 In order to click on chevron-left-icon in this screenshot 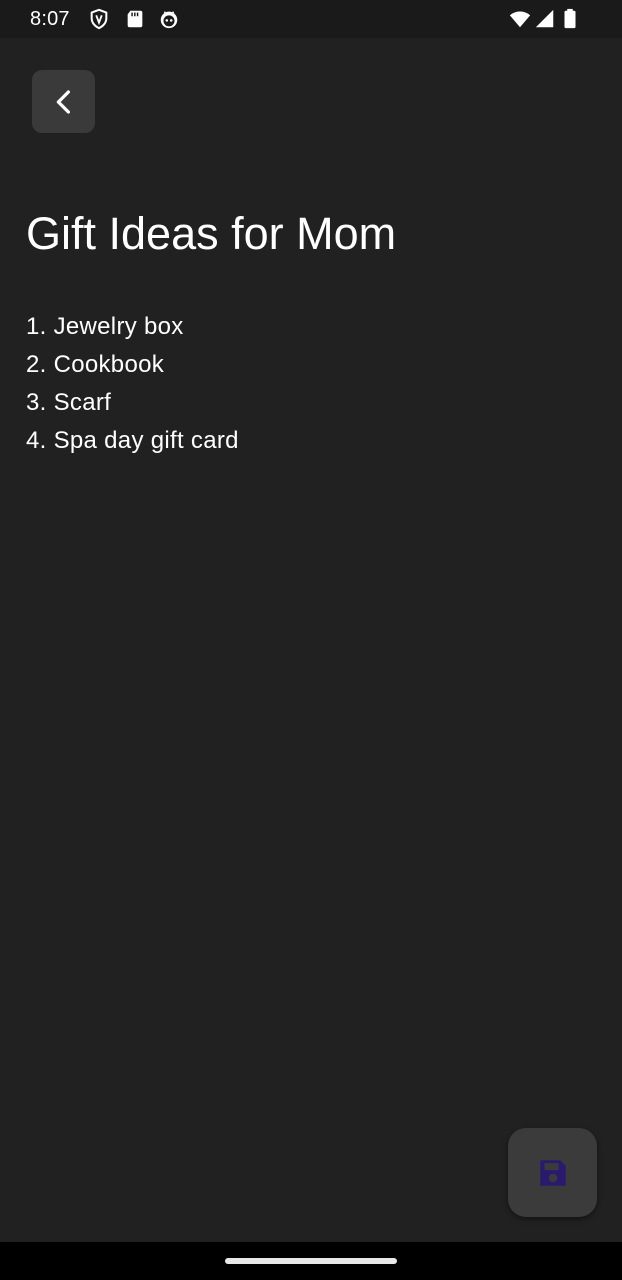, I will do `click(64, 102)`.